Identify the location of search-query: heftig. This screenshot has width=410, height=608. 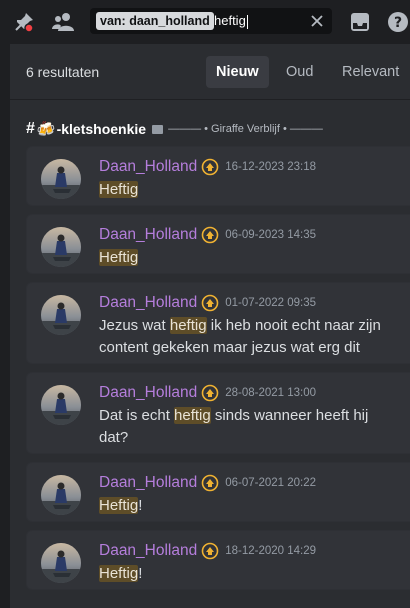
(231, 21).